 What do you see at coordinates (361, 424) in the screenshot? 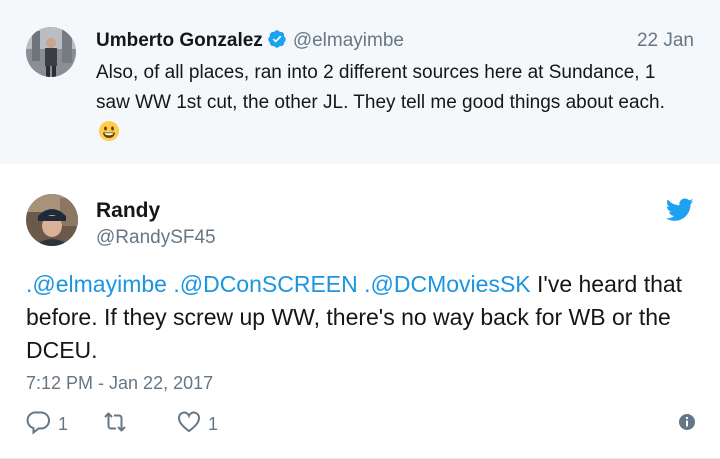
I see `tweet-actions: 1 1` at bounding box center [361, 424].